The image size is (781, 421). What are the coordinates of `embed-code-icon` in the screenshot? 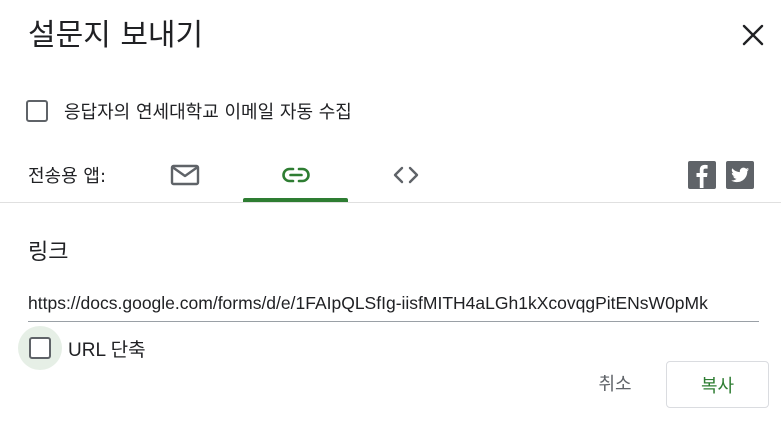 It's located at (406, 175).